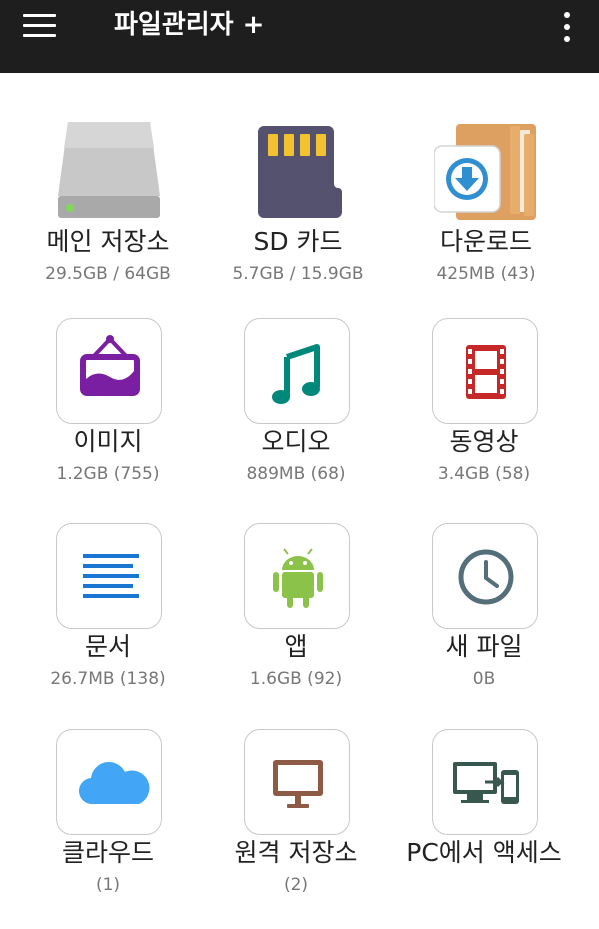 This screenshot has width=599, height=929. What do you see at coordinates (107, 646) in the screenshot?
I see `tile-label: 문서` at bounding box center [107, 646].